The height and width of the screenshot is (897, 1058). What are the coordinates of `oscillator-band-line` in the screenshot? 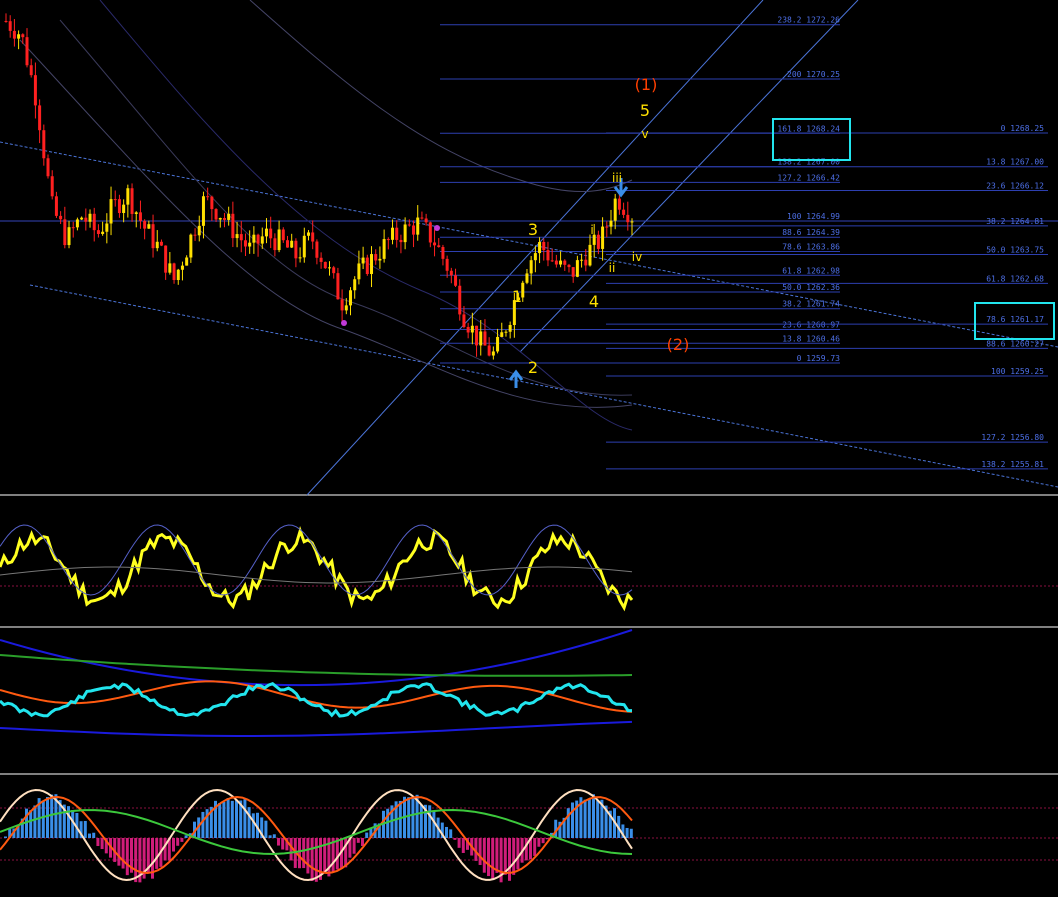 It's located at (316, 575).